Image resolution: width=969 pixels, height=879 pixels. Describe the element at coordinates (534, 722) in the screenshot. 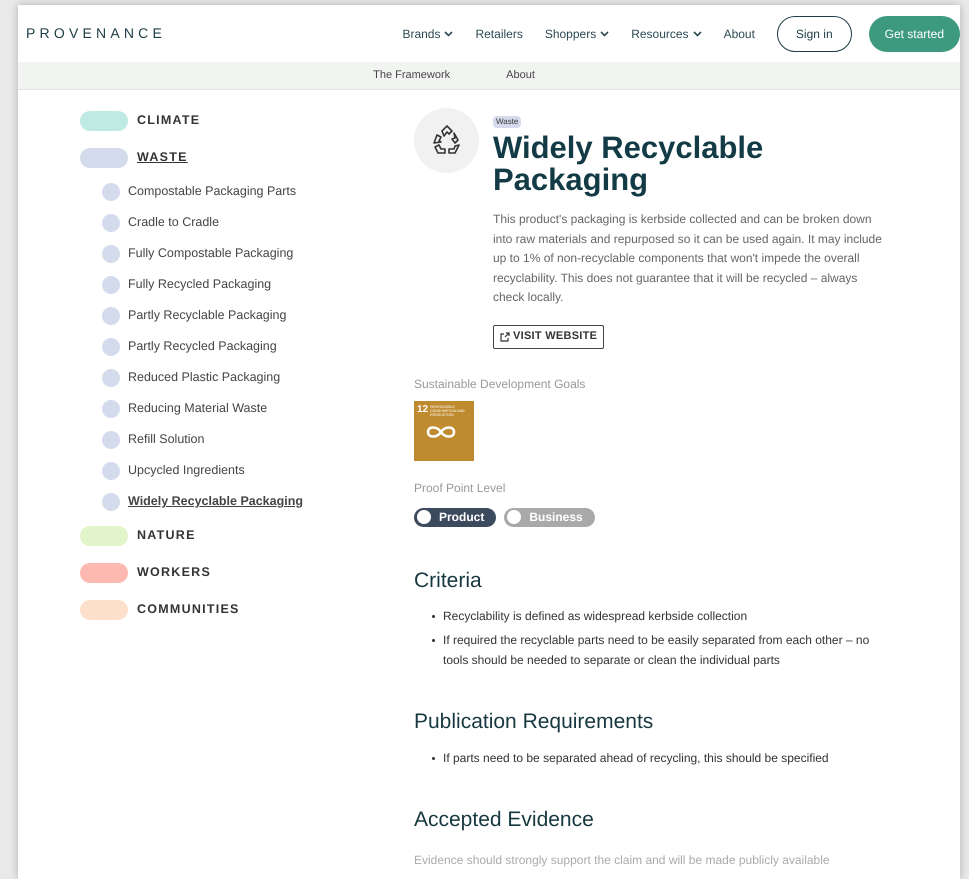

I see `section-heading: Publication Requirements` at that location.